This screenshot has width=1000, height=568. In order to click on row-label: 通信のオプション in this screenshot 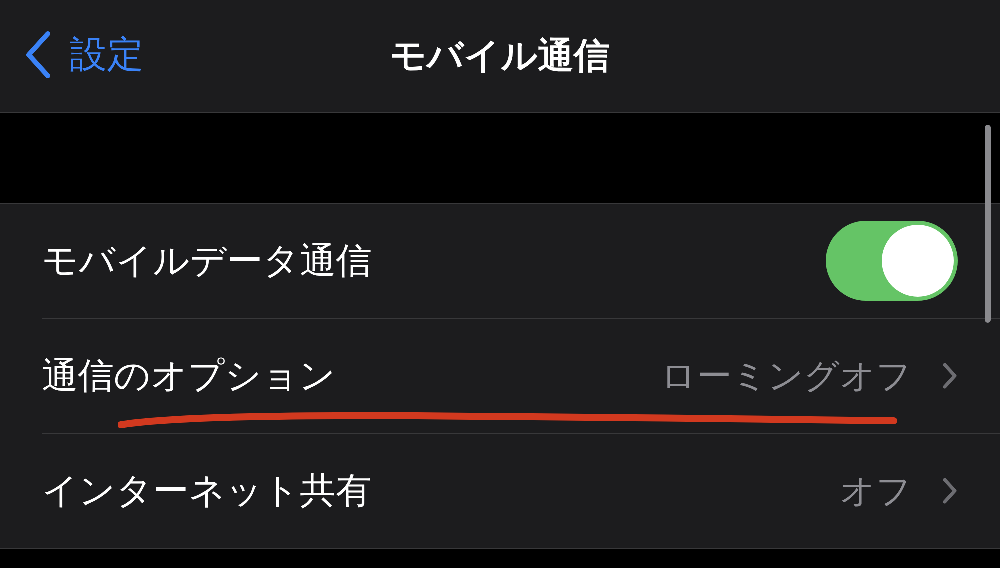, I will do `click(189, 376)`.